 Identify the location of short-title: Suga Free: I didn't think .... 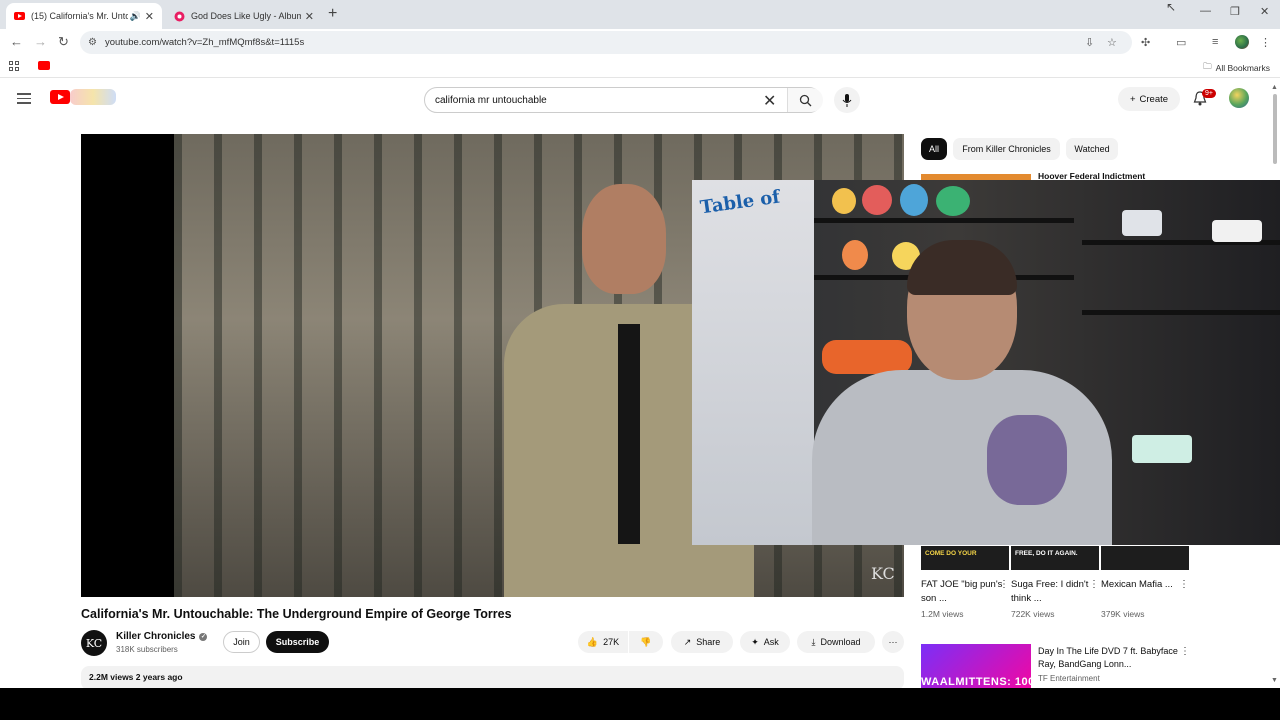
(1055, 592).